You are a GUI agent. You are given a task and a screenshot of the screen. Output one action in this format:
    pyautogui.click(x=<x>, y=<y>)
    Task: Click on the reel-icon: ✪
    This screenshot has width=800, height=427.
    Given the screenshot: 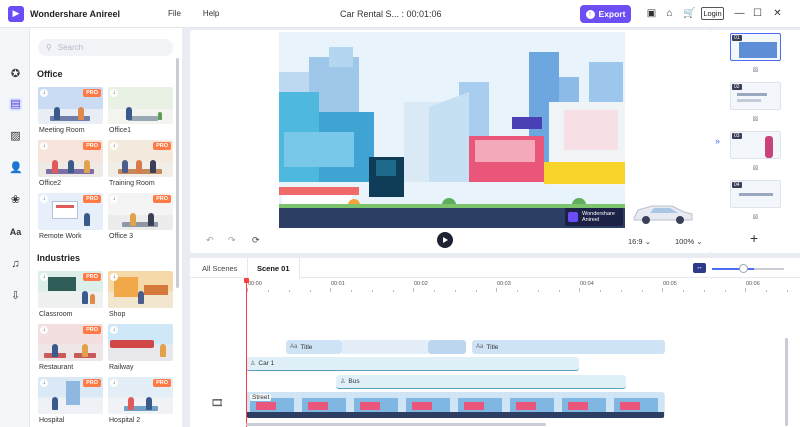 What is the action you would take?
    pyautogui.click(x=15, y=74)
    